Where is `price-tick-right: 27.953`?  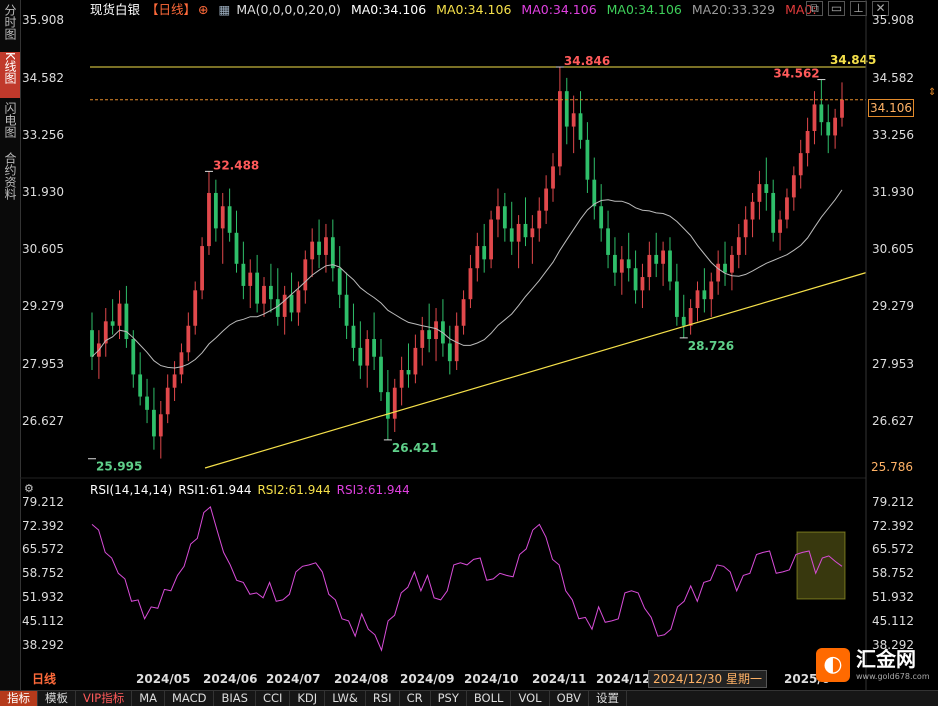 price-tick-right: 27.953 is located at coordinates (893, 364).